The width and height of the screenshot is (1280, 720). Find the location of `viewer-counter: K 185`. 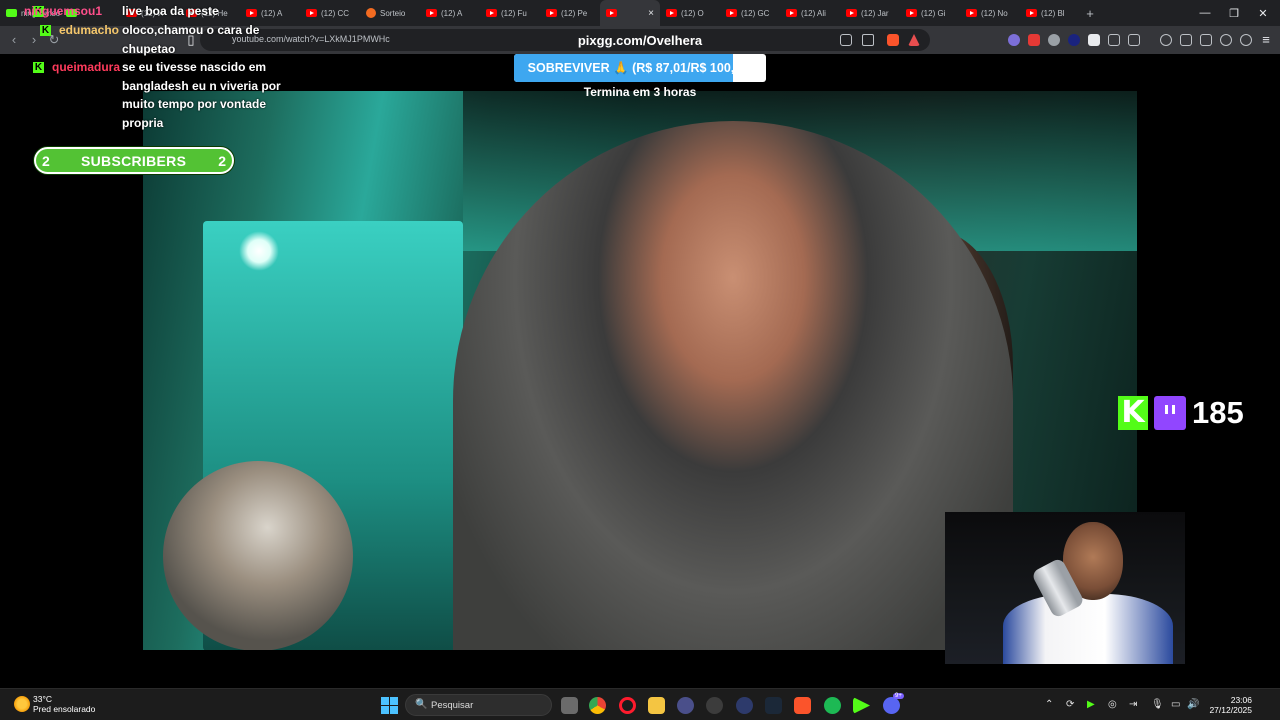

viewer-counter: K 185 is located at coordinates (1181, 412).